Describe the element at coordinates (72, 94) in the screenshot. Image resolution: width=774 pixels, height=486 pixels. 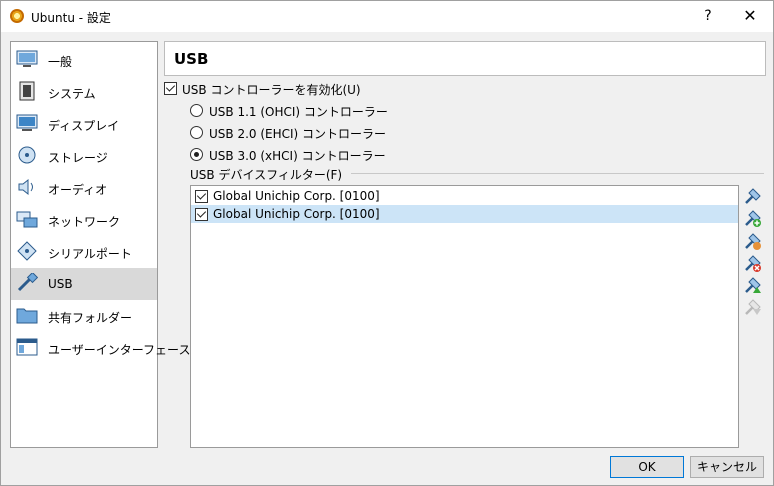
I see `sidebar-item-label: システム` at that location.